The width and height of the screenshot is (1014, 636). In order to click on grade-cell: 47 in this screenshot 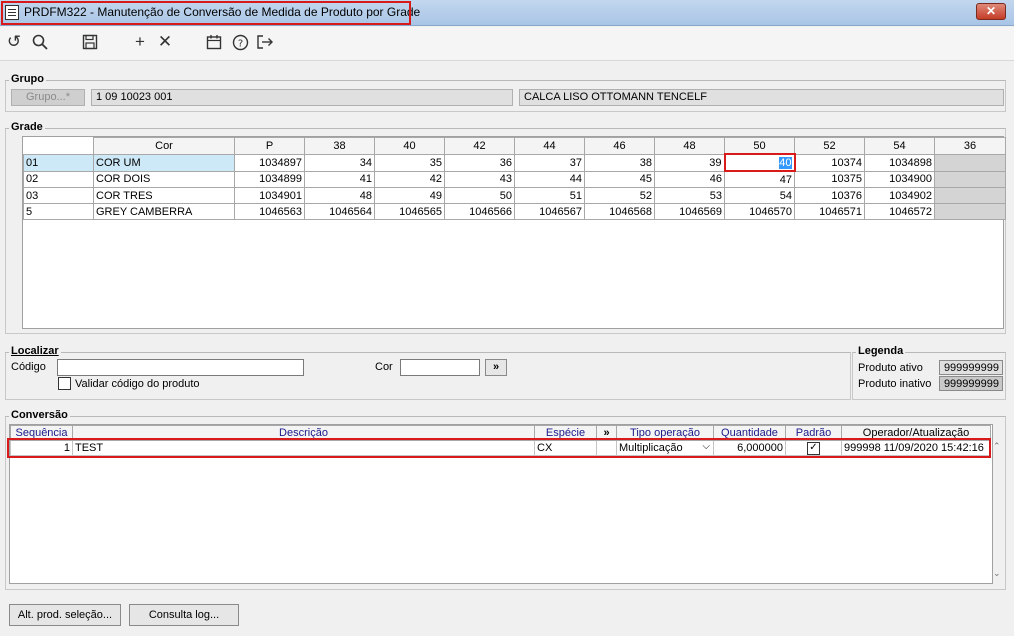, I will do `click(759, 179)`.